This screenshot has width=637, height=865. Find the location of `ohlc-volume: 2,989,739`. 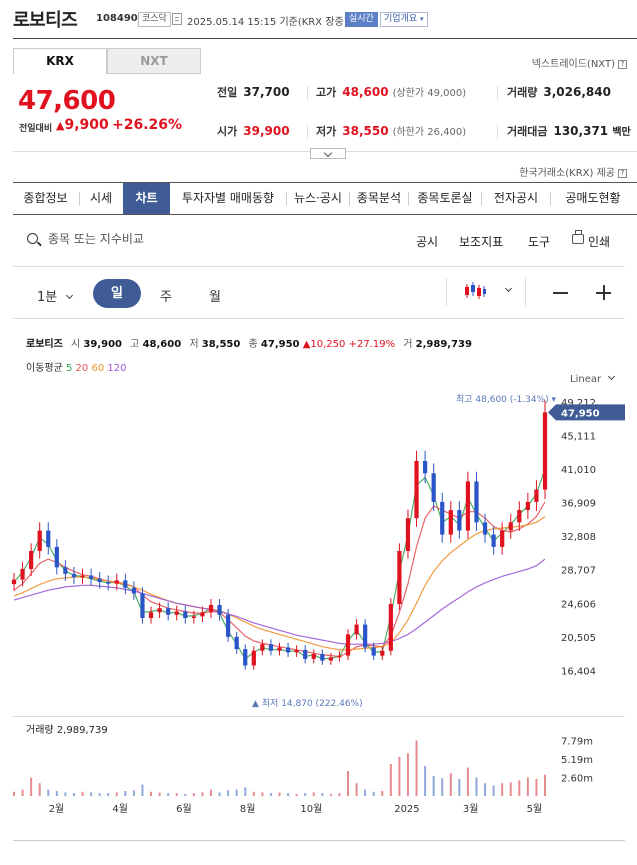

ohlc-volume: 2,989,739 is located at coordinates (443, 344).